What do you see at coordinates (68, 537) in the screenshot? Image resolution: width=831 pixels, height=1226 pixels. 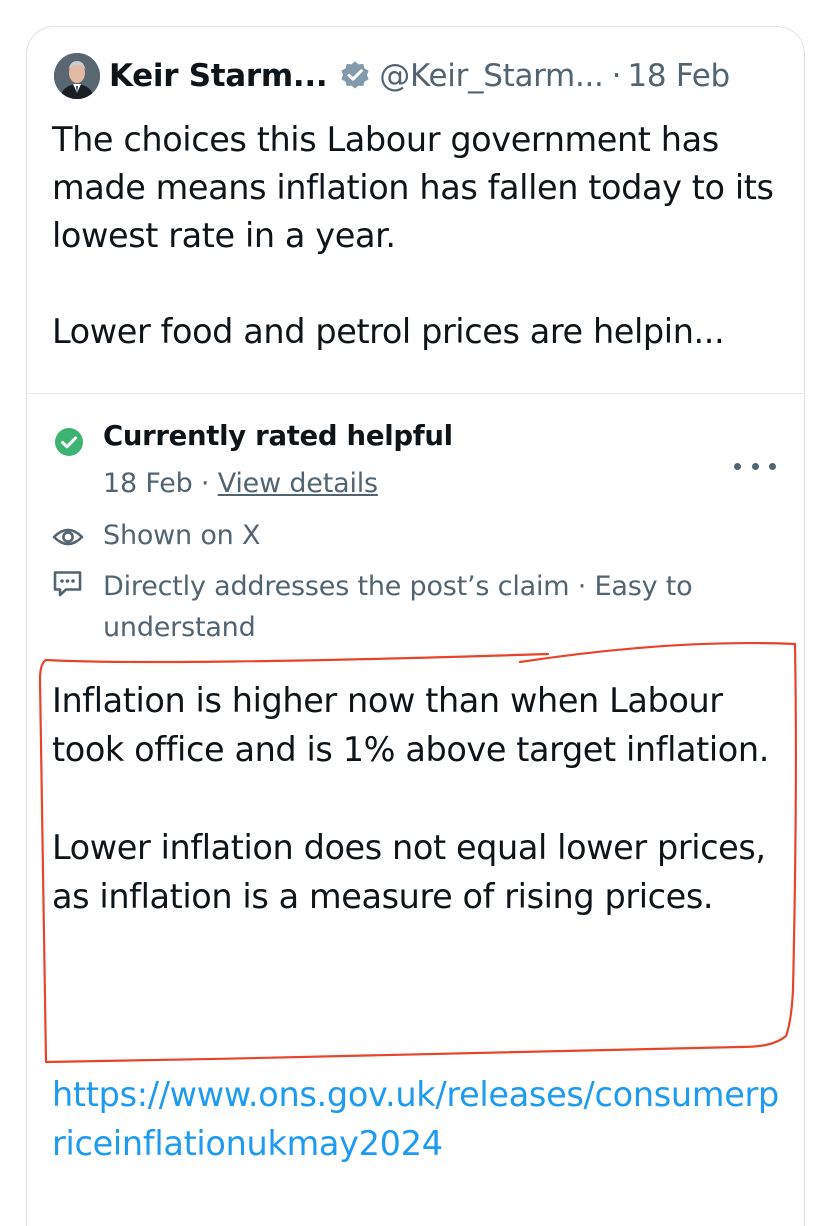 I see `eye-icon` at bounding box center [68, 537].